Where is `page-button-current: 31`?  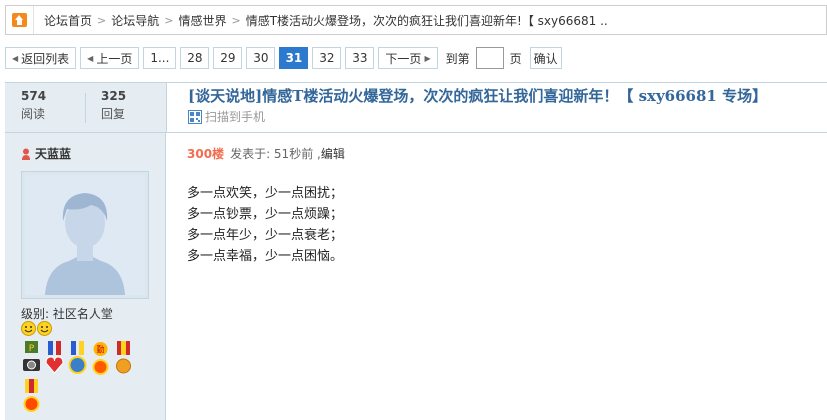
page-button-current: 31 is located at coordinates (294, 58).